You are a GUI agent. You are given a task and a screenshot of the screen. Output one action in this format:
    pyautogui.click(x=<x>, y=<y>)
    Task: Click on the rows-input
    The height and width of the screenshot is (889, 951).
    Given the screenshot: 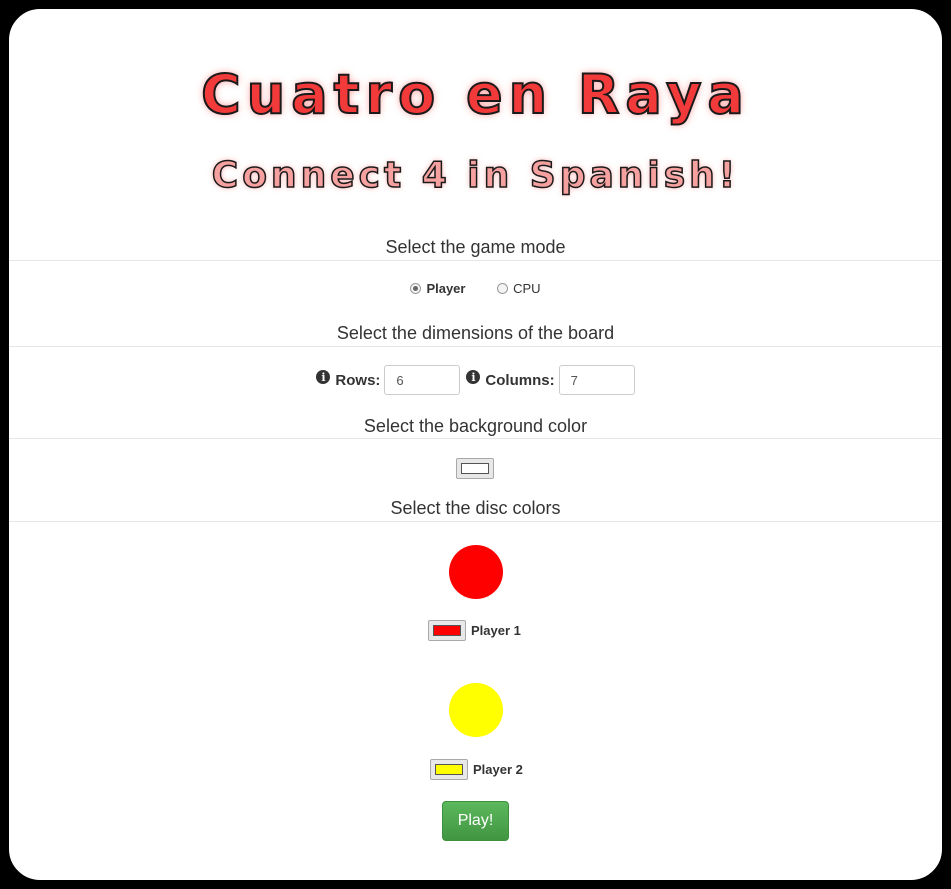 What is the action you would take?
    pyautogui.click(x=422, y=380)
    